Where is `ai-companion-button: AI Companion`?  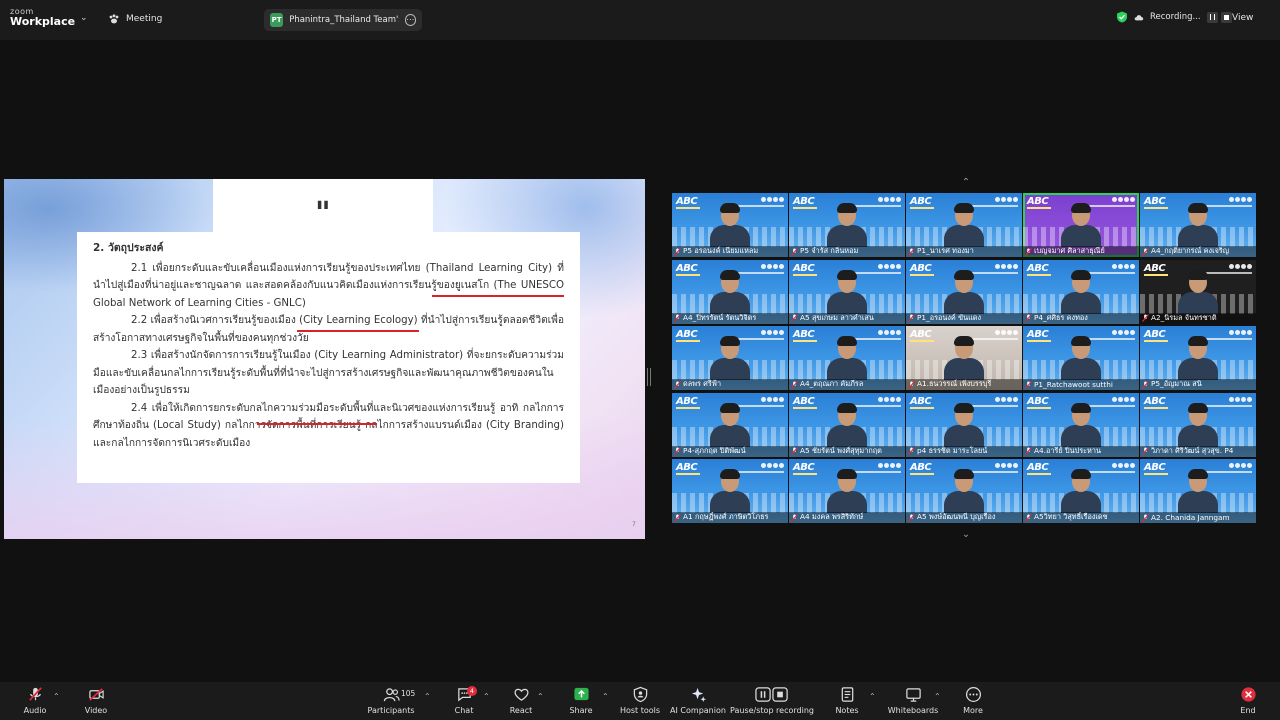 ai-companion-button: AI Companion is located at coordinates (698, 700).